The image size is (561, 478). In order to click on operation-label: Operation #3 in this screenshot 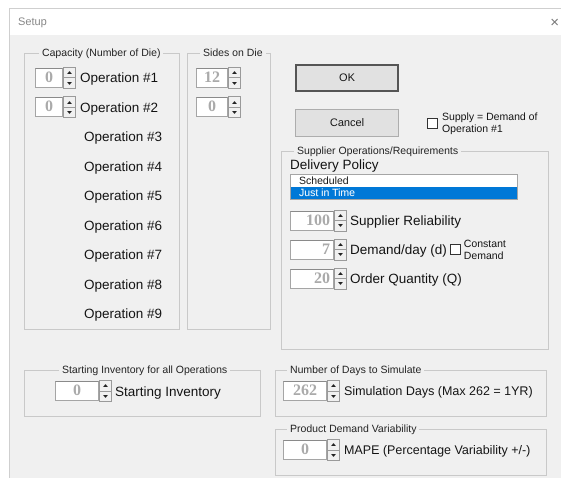, I will do `click(123, 136)`.